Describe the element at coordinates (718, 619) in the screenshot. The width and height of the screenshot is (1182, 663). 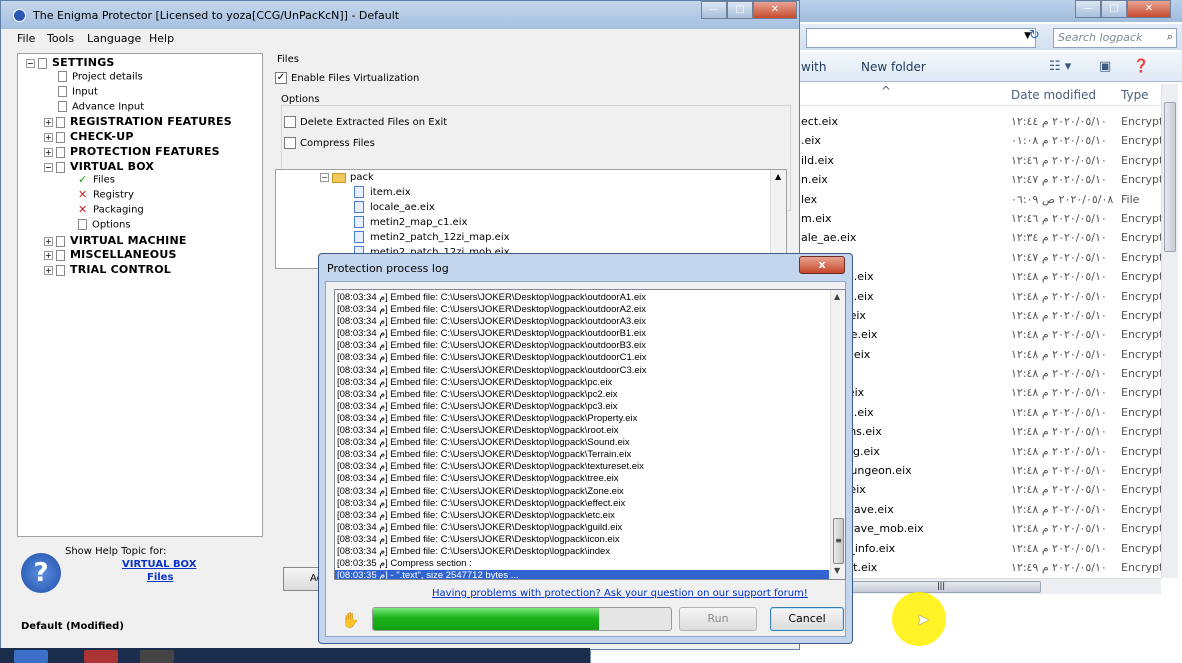
I see `run-button: Run` at that location.